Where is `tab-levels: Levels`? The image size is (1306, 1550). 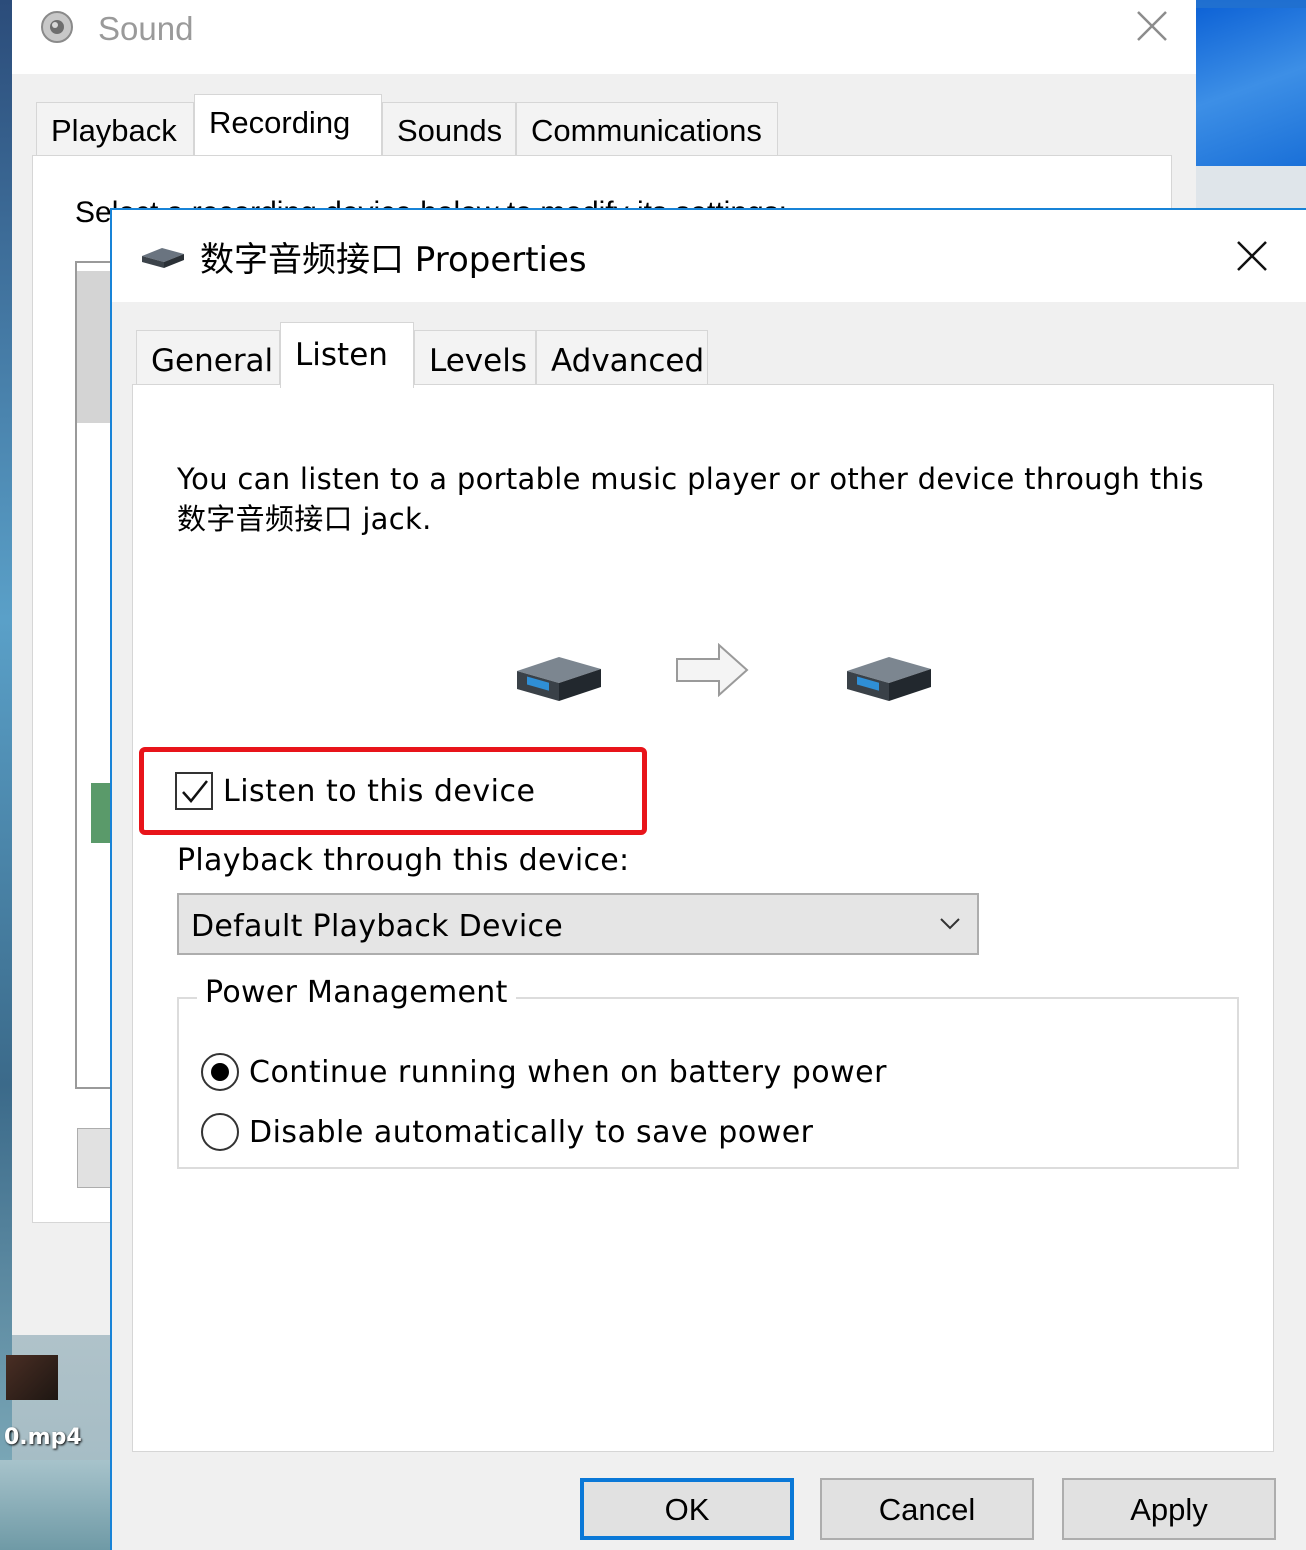 tab-levels: Levels is located at coordinates (475, 358).